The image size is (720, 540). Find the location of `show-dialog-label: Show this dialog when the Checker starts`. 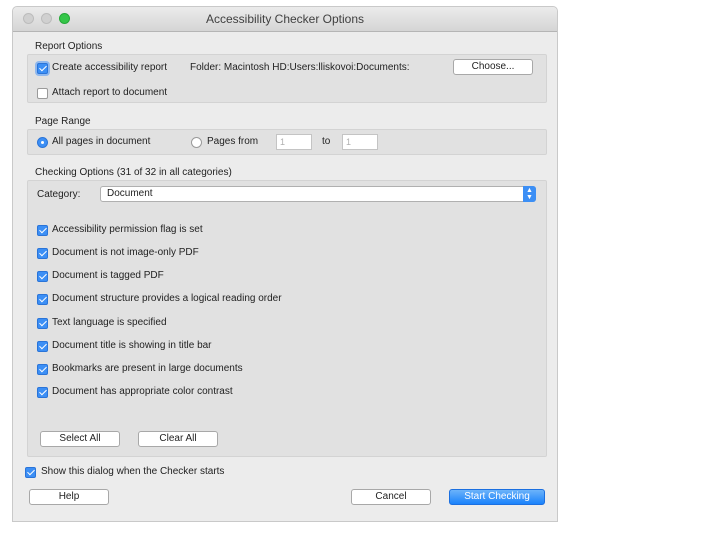

show-dialog-label: Show this dialog when the Checker starts is located at coordinates (133, 471).